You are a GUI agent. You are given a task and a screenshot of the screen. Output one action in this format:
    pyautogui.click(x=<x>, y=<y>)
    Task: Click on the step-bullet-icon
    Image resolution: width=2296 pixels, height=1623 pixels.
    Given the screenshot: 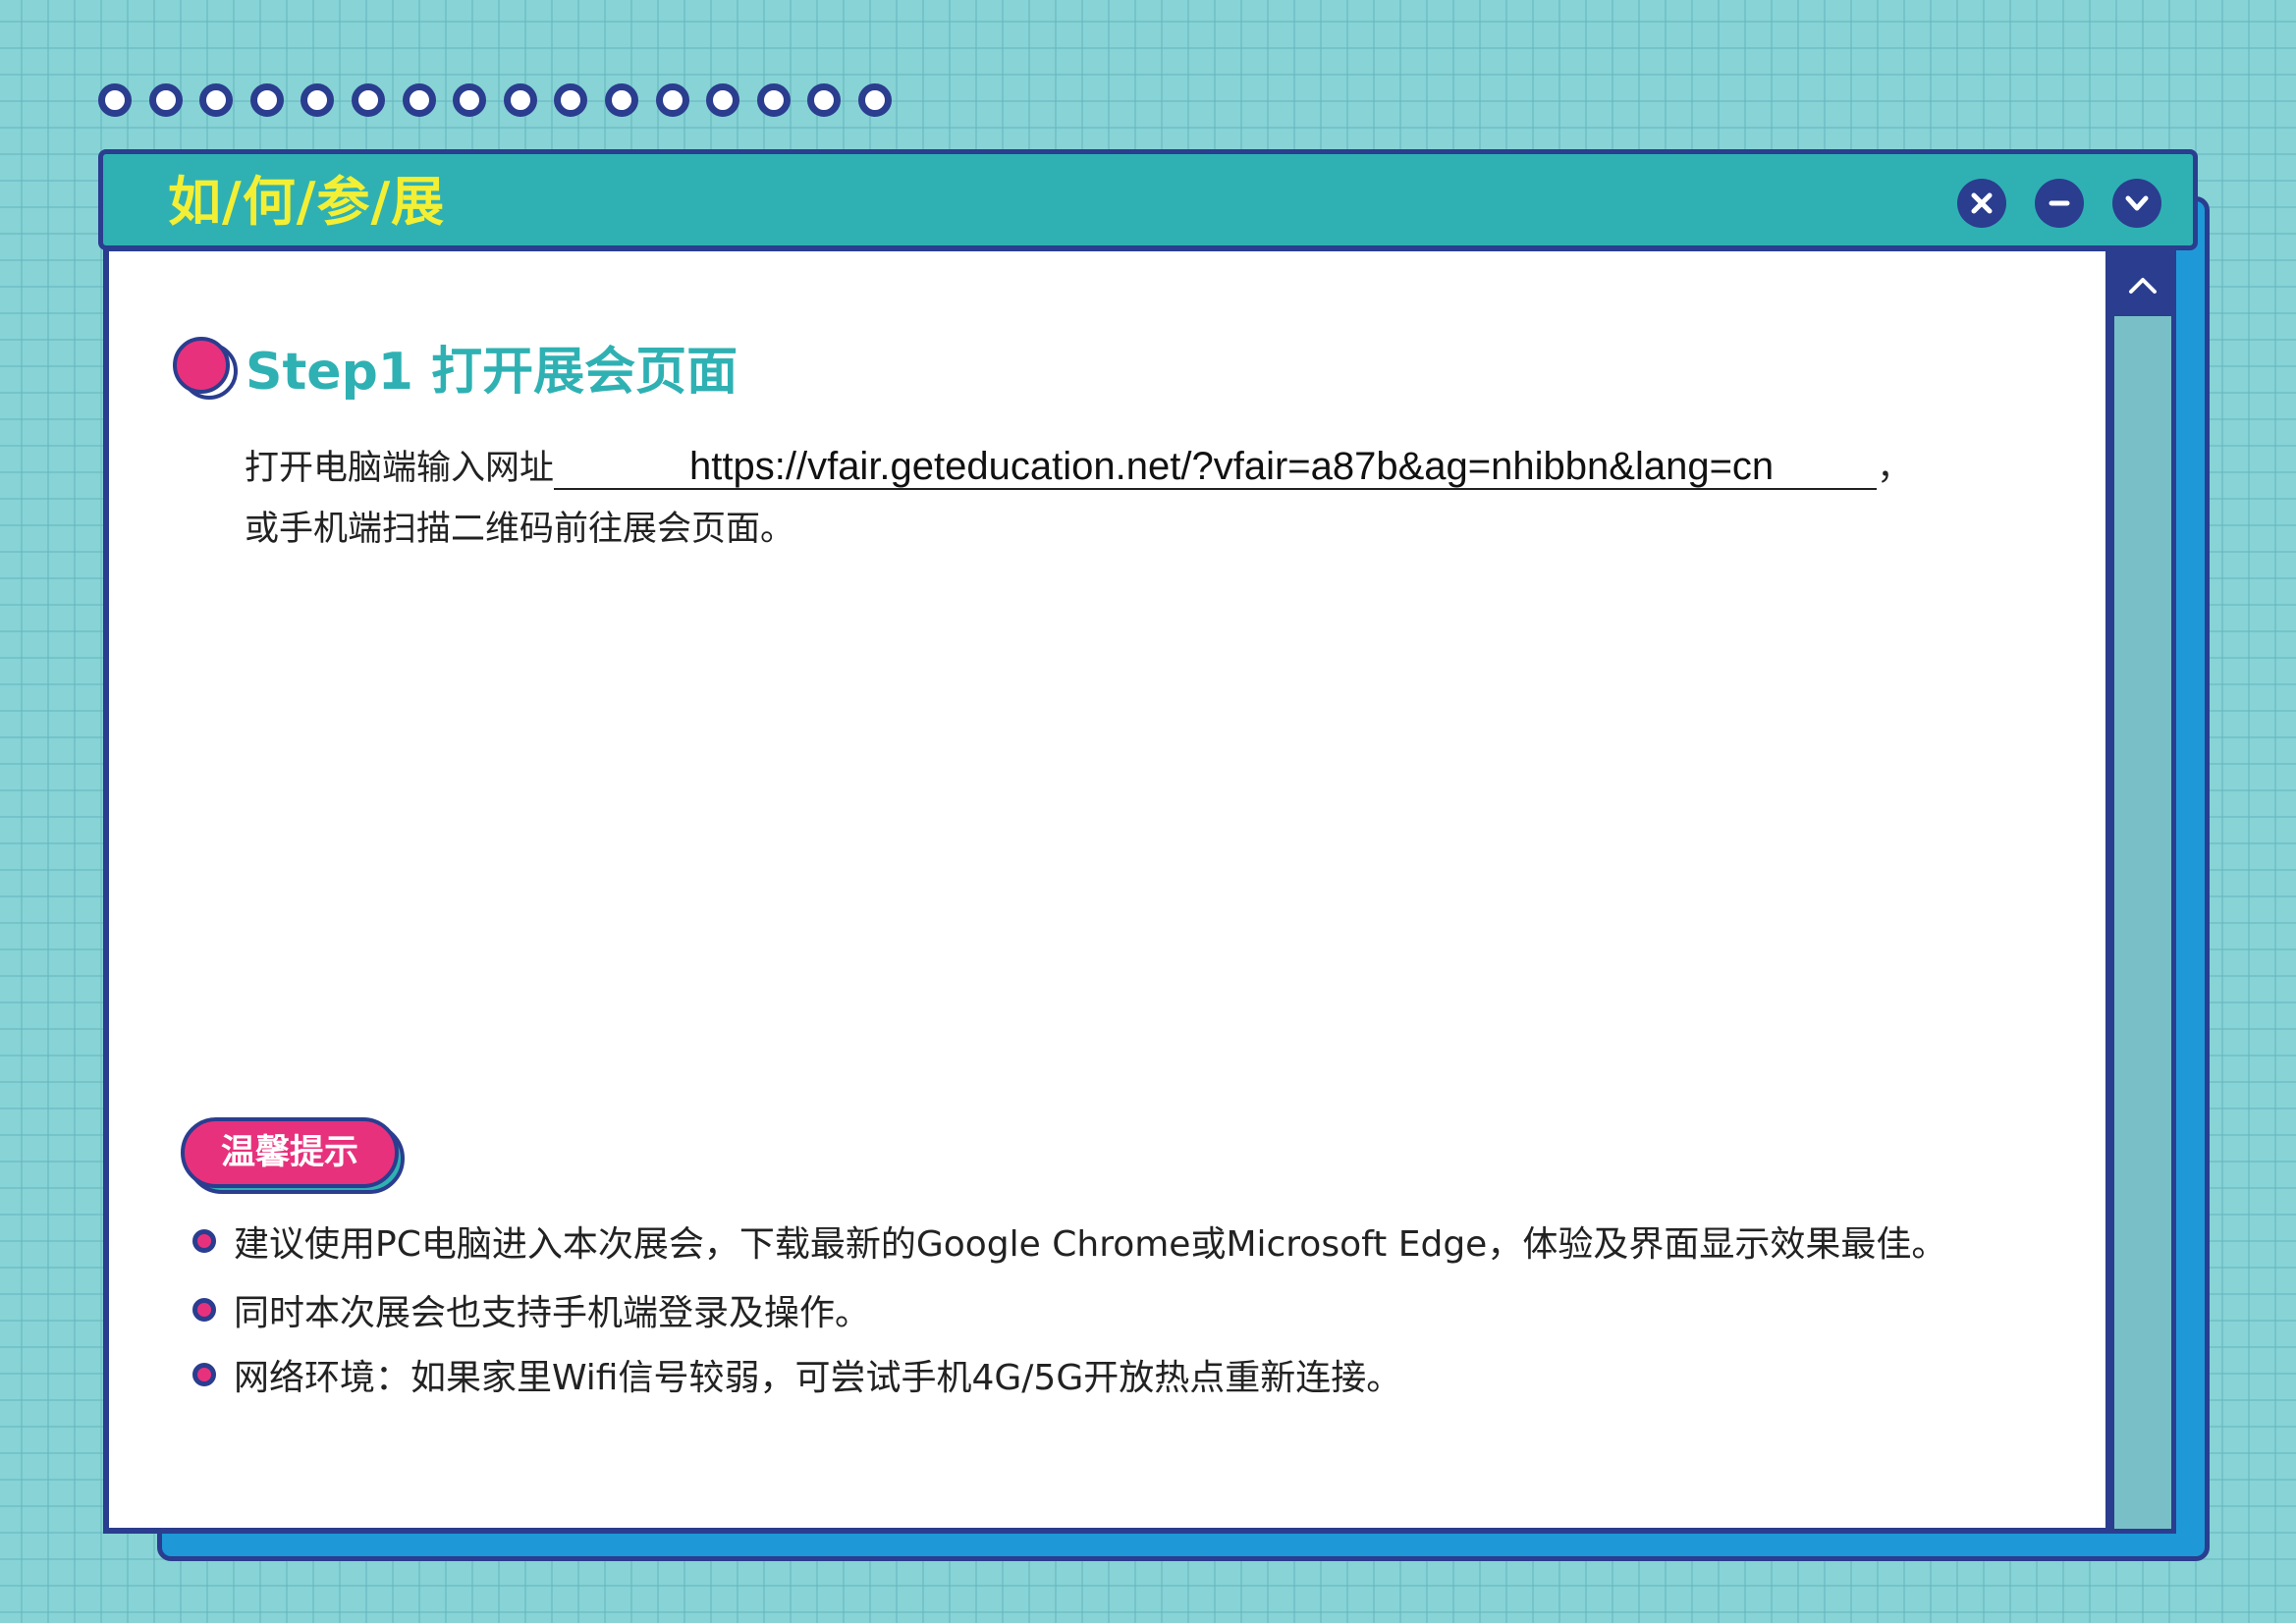 What is the action you would take?
    pyautogui.click(x=205, y=368)
    